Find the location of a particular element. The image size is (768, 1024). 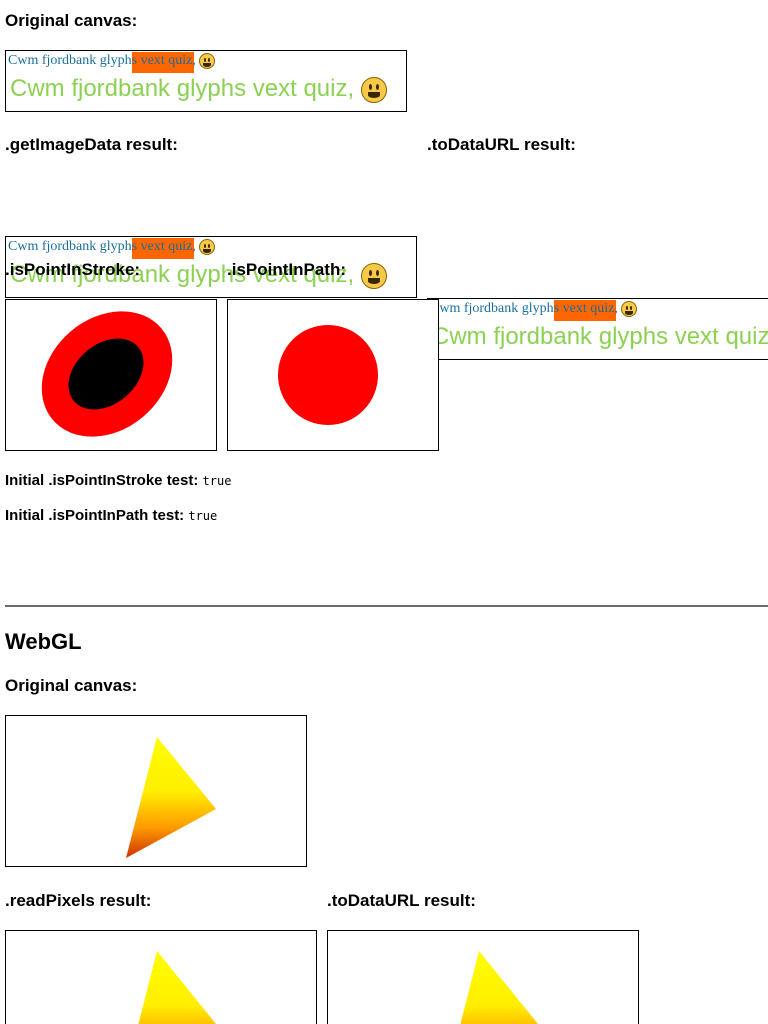

initial-path-test-label: Initial .isPointInPath test: is located at coordinates (95, 515).